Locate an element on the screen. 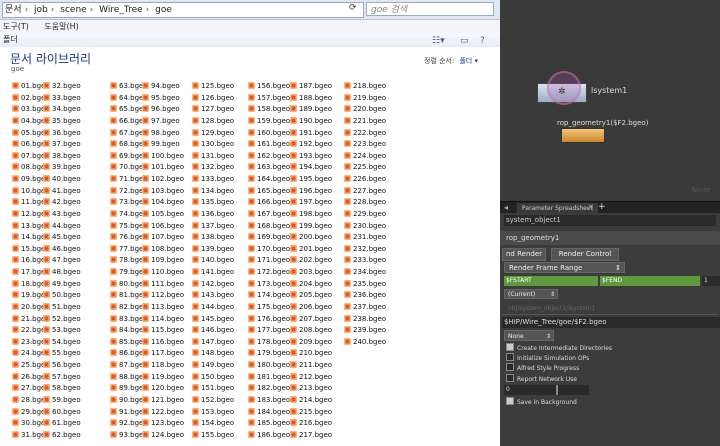  file-item: 123.bgeo is located at coordinates (163, 424).